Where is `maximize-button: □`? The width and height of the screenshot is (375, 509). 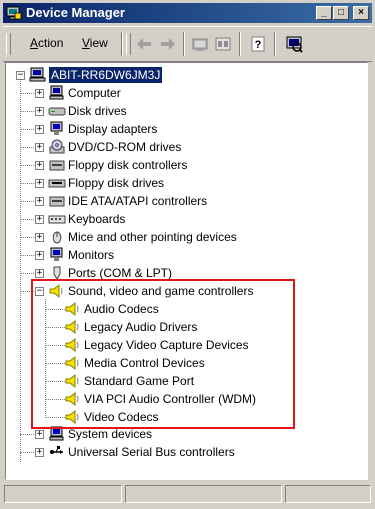 maximize-button: □ is located at coordinates (341, 13).